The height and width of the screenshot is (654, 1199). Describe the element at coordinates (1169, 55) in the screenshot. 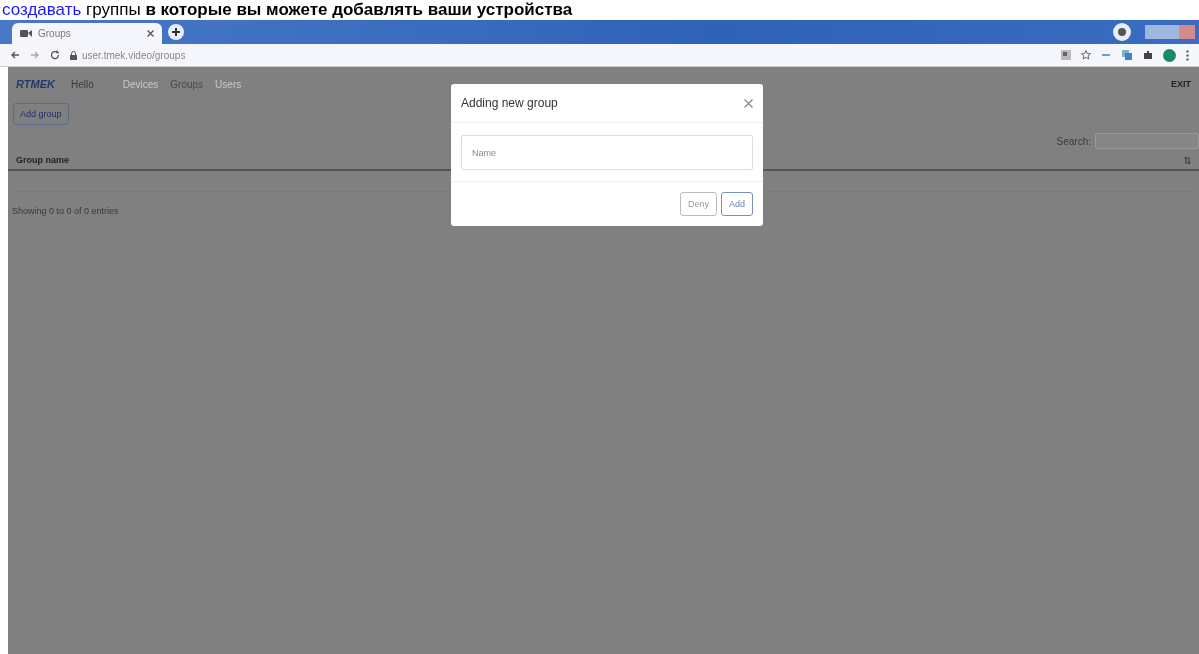

I see `avatar-icon` at that location.